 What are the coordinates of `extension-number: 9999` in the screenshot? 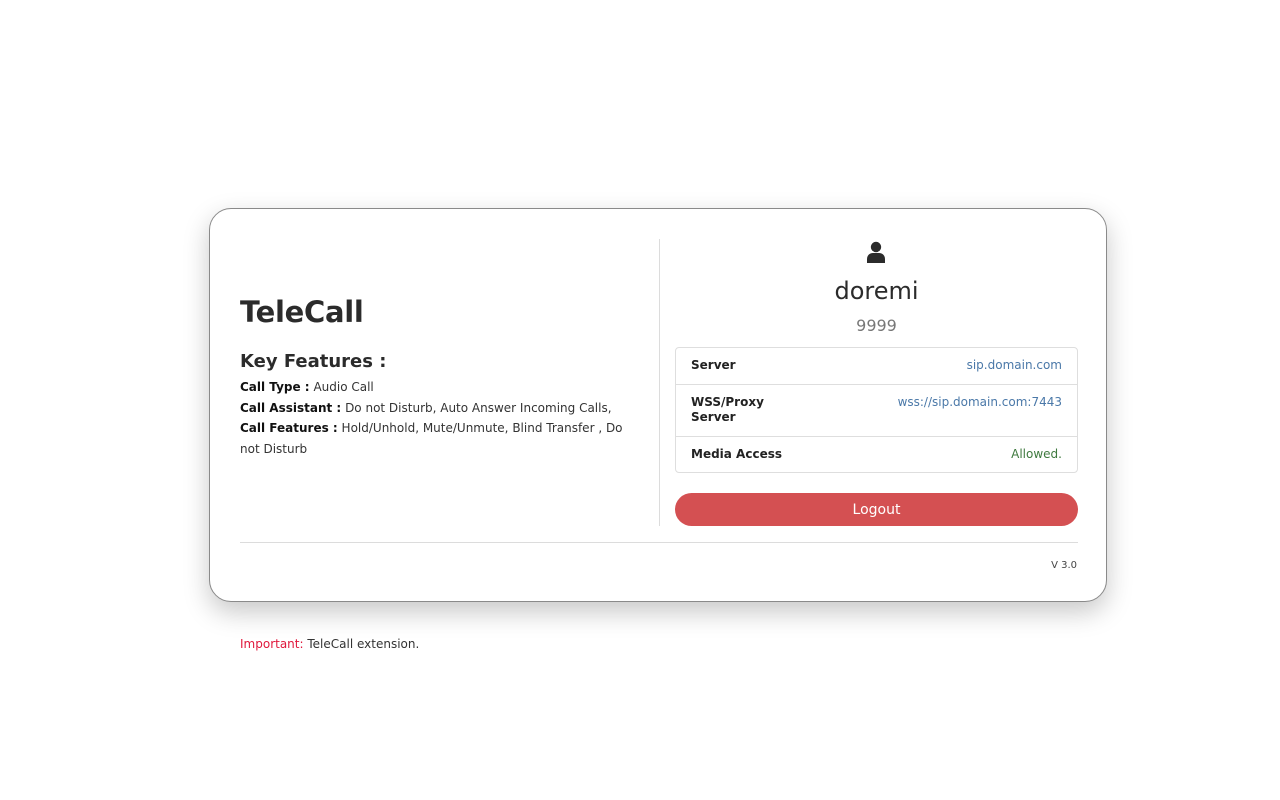 It's located at (876, 325).